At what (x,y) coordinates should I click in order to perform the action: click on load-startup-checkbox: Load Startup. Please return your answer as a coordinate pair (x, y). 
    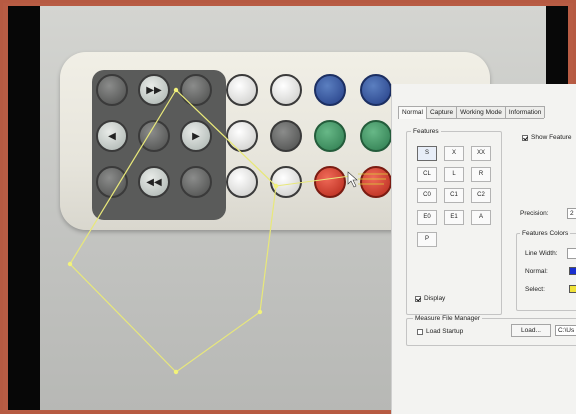
    Looking at the image, I should click on (440, 331).